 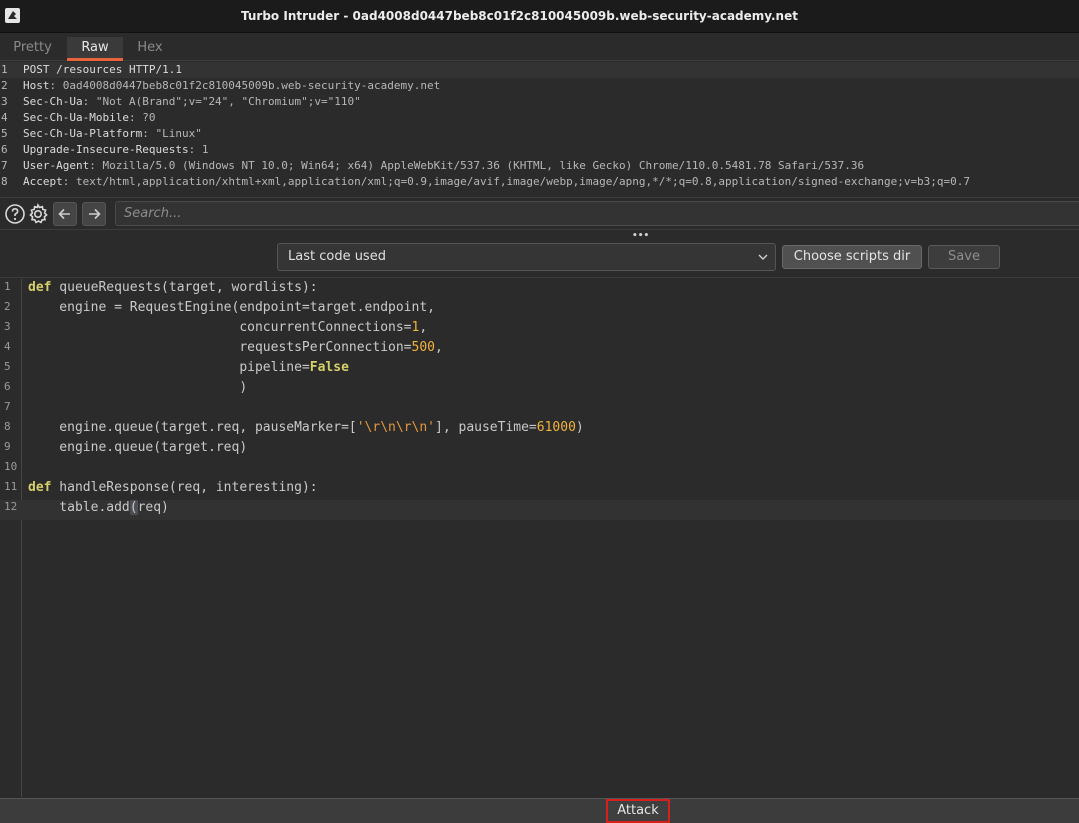 What do you see at coordinates (176, 367) in the screenshot?
I see `code-line: 5 pipeline=False` at bounding box center [176, 367].